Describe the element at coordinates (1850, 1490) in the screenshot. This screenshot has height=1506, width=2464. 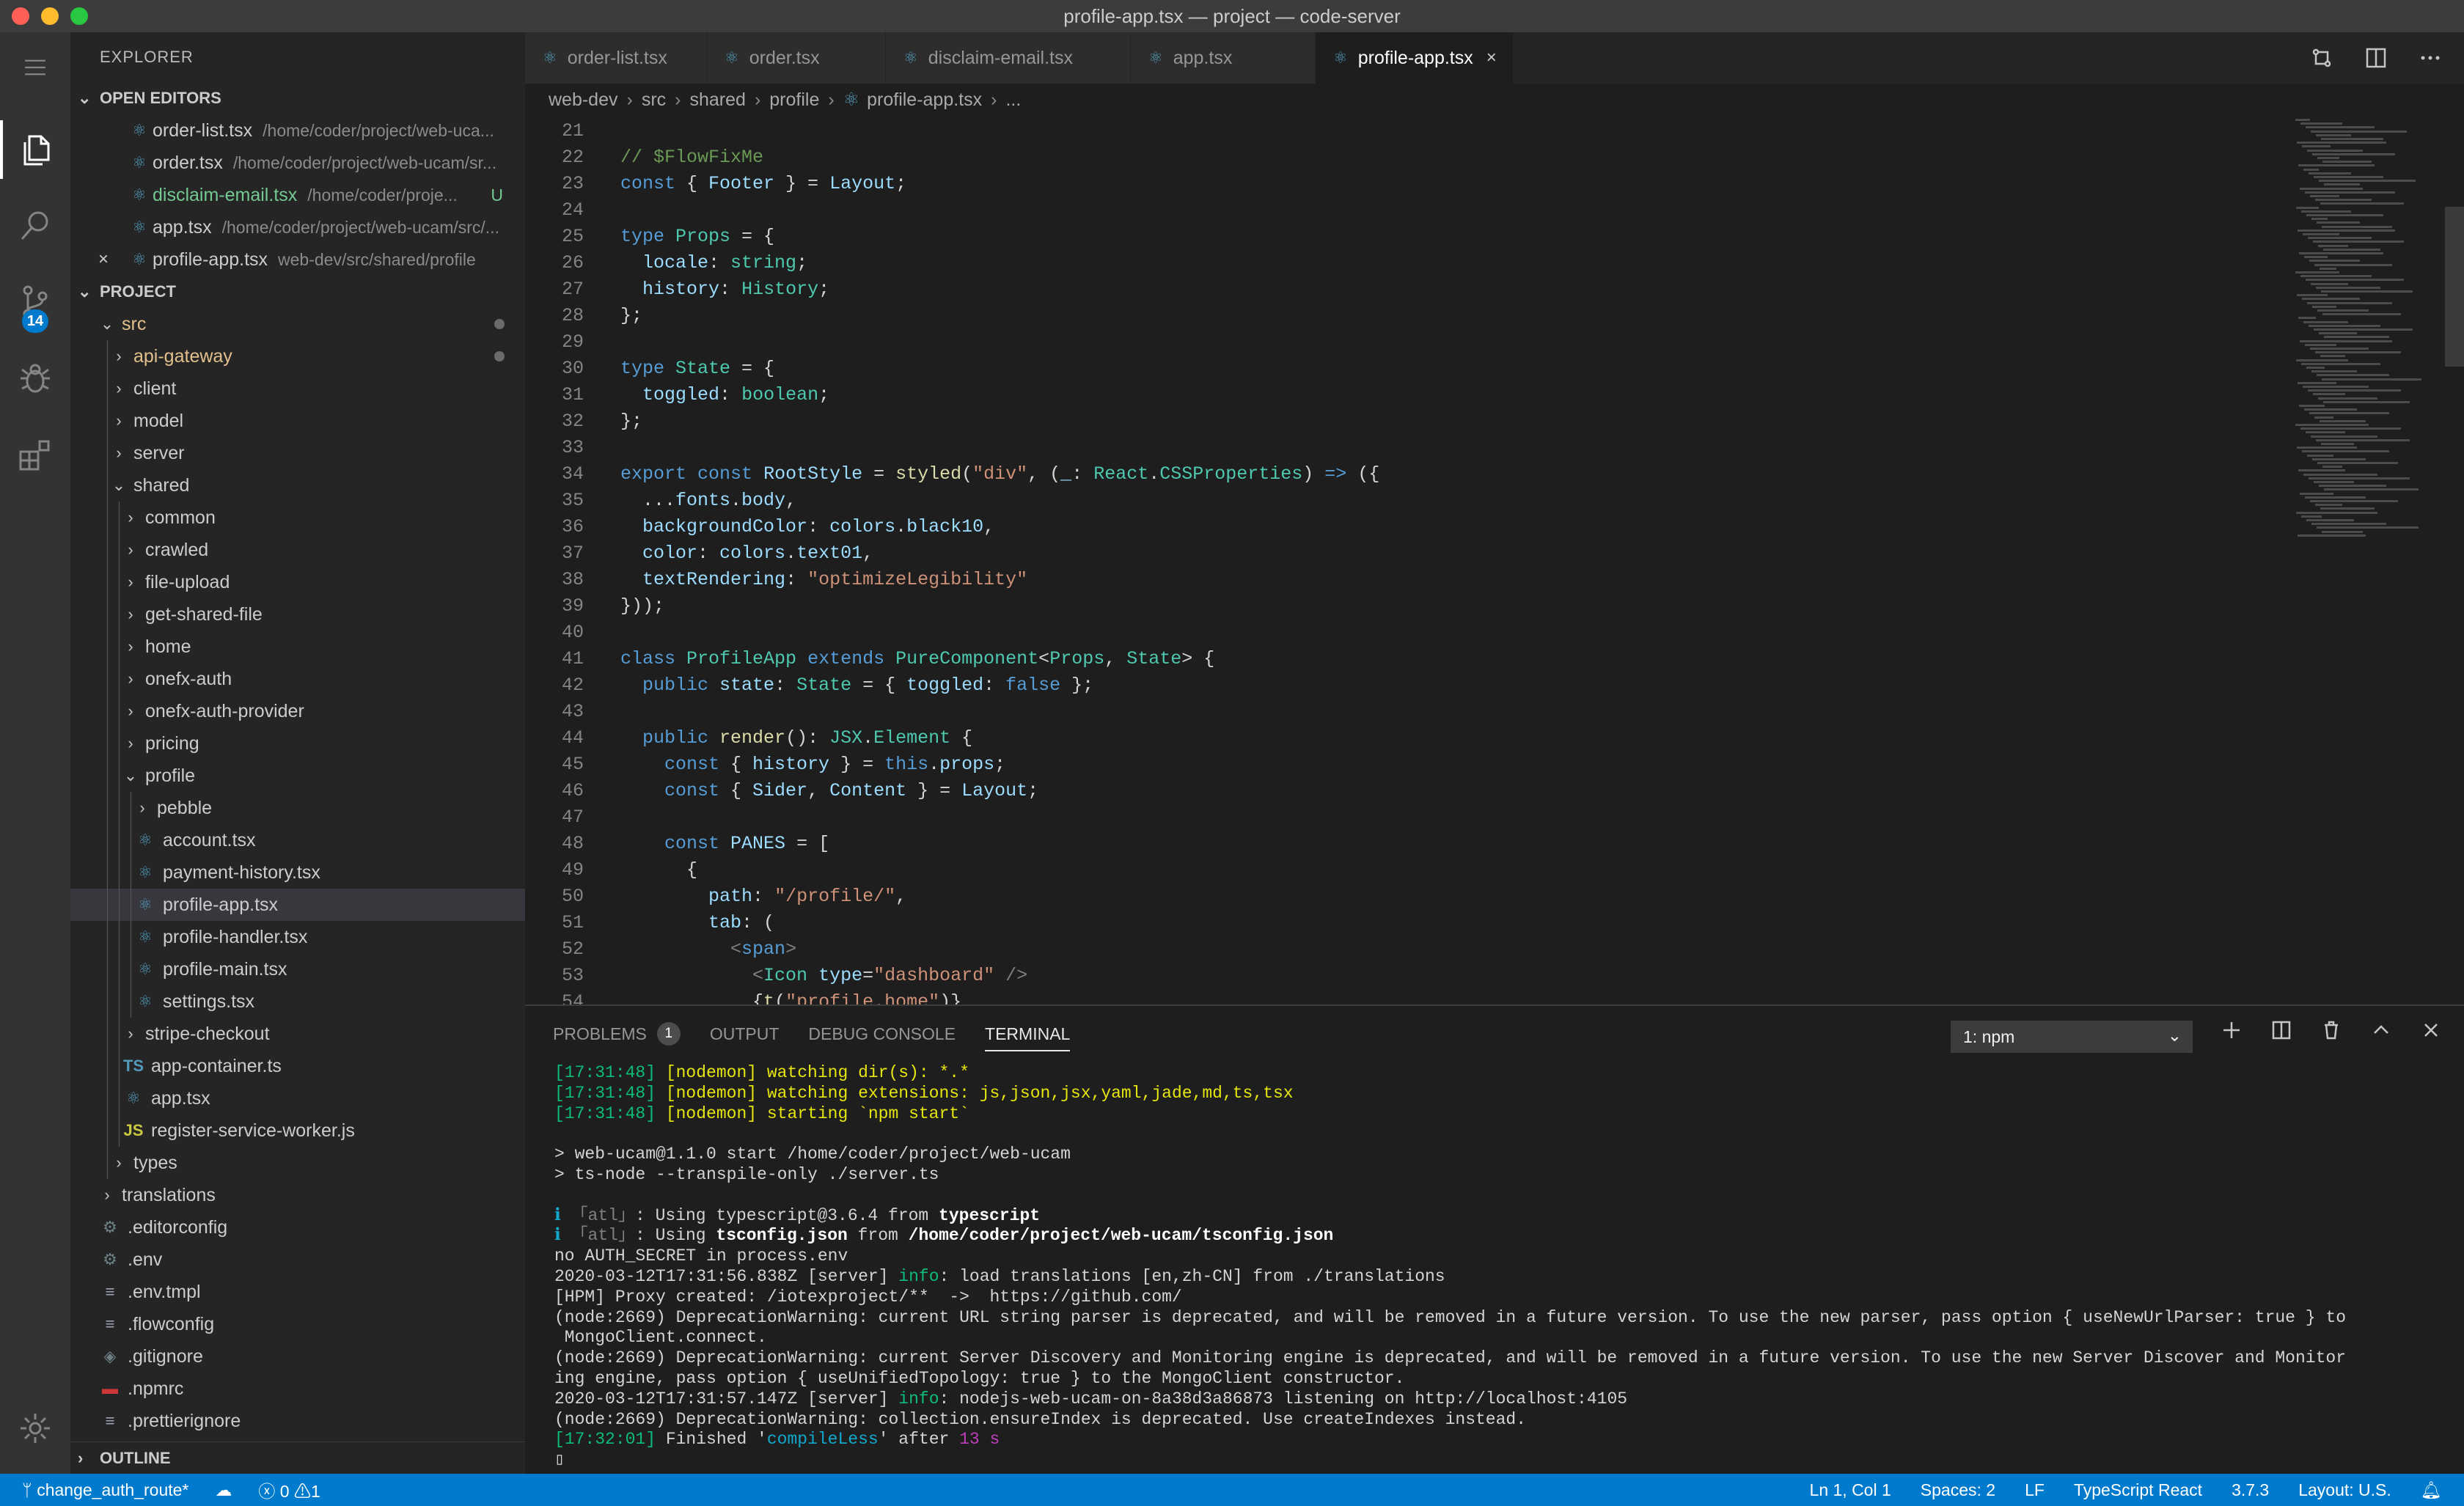
I see `cursor-position: Ln 1, Col 1` at that location.